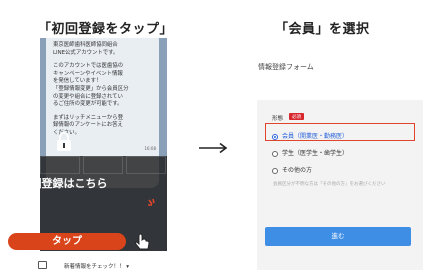 The height and width of the screenshot is (279, 435). I want to click on radio-option-other: その他の方, so click(292, 169).